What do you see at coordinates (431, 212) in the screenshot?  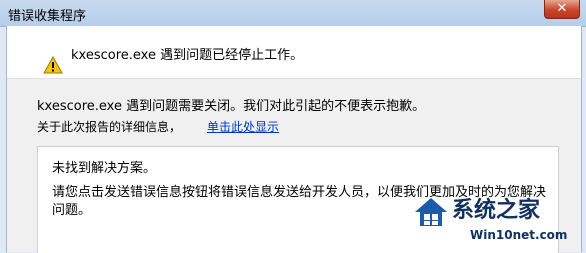 I see `house-logo-icon` at bounding box center [431, 212].